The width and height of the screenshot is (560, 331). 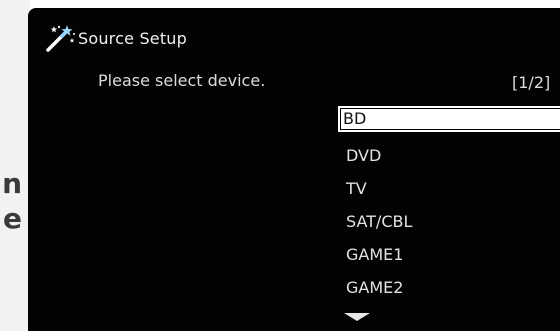 What do you see at coordinates (449, 287) in the screenshot?
I see `device-option-game2: GAME2` at bounding box center [449, 287].